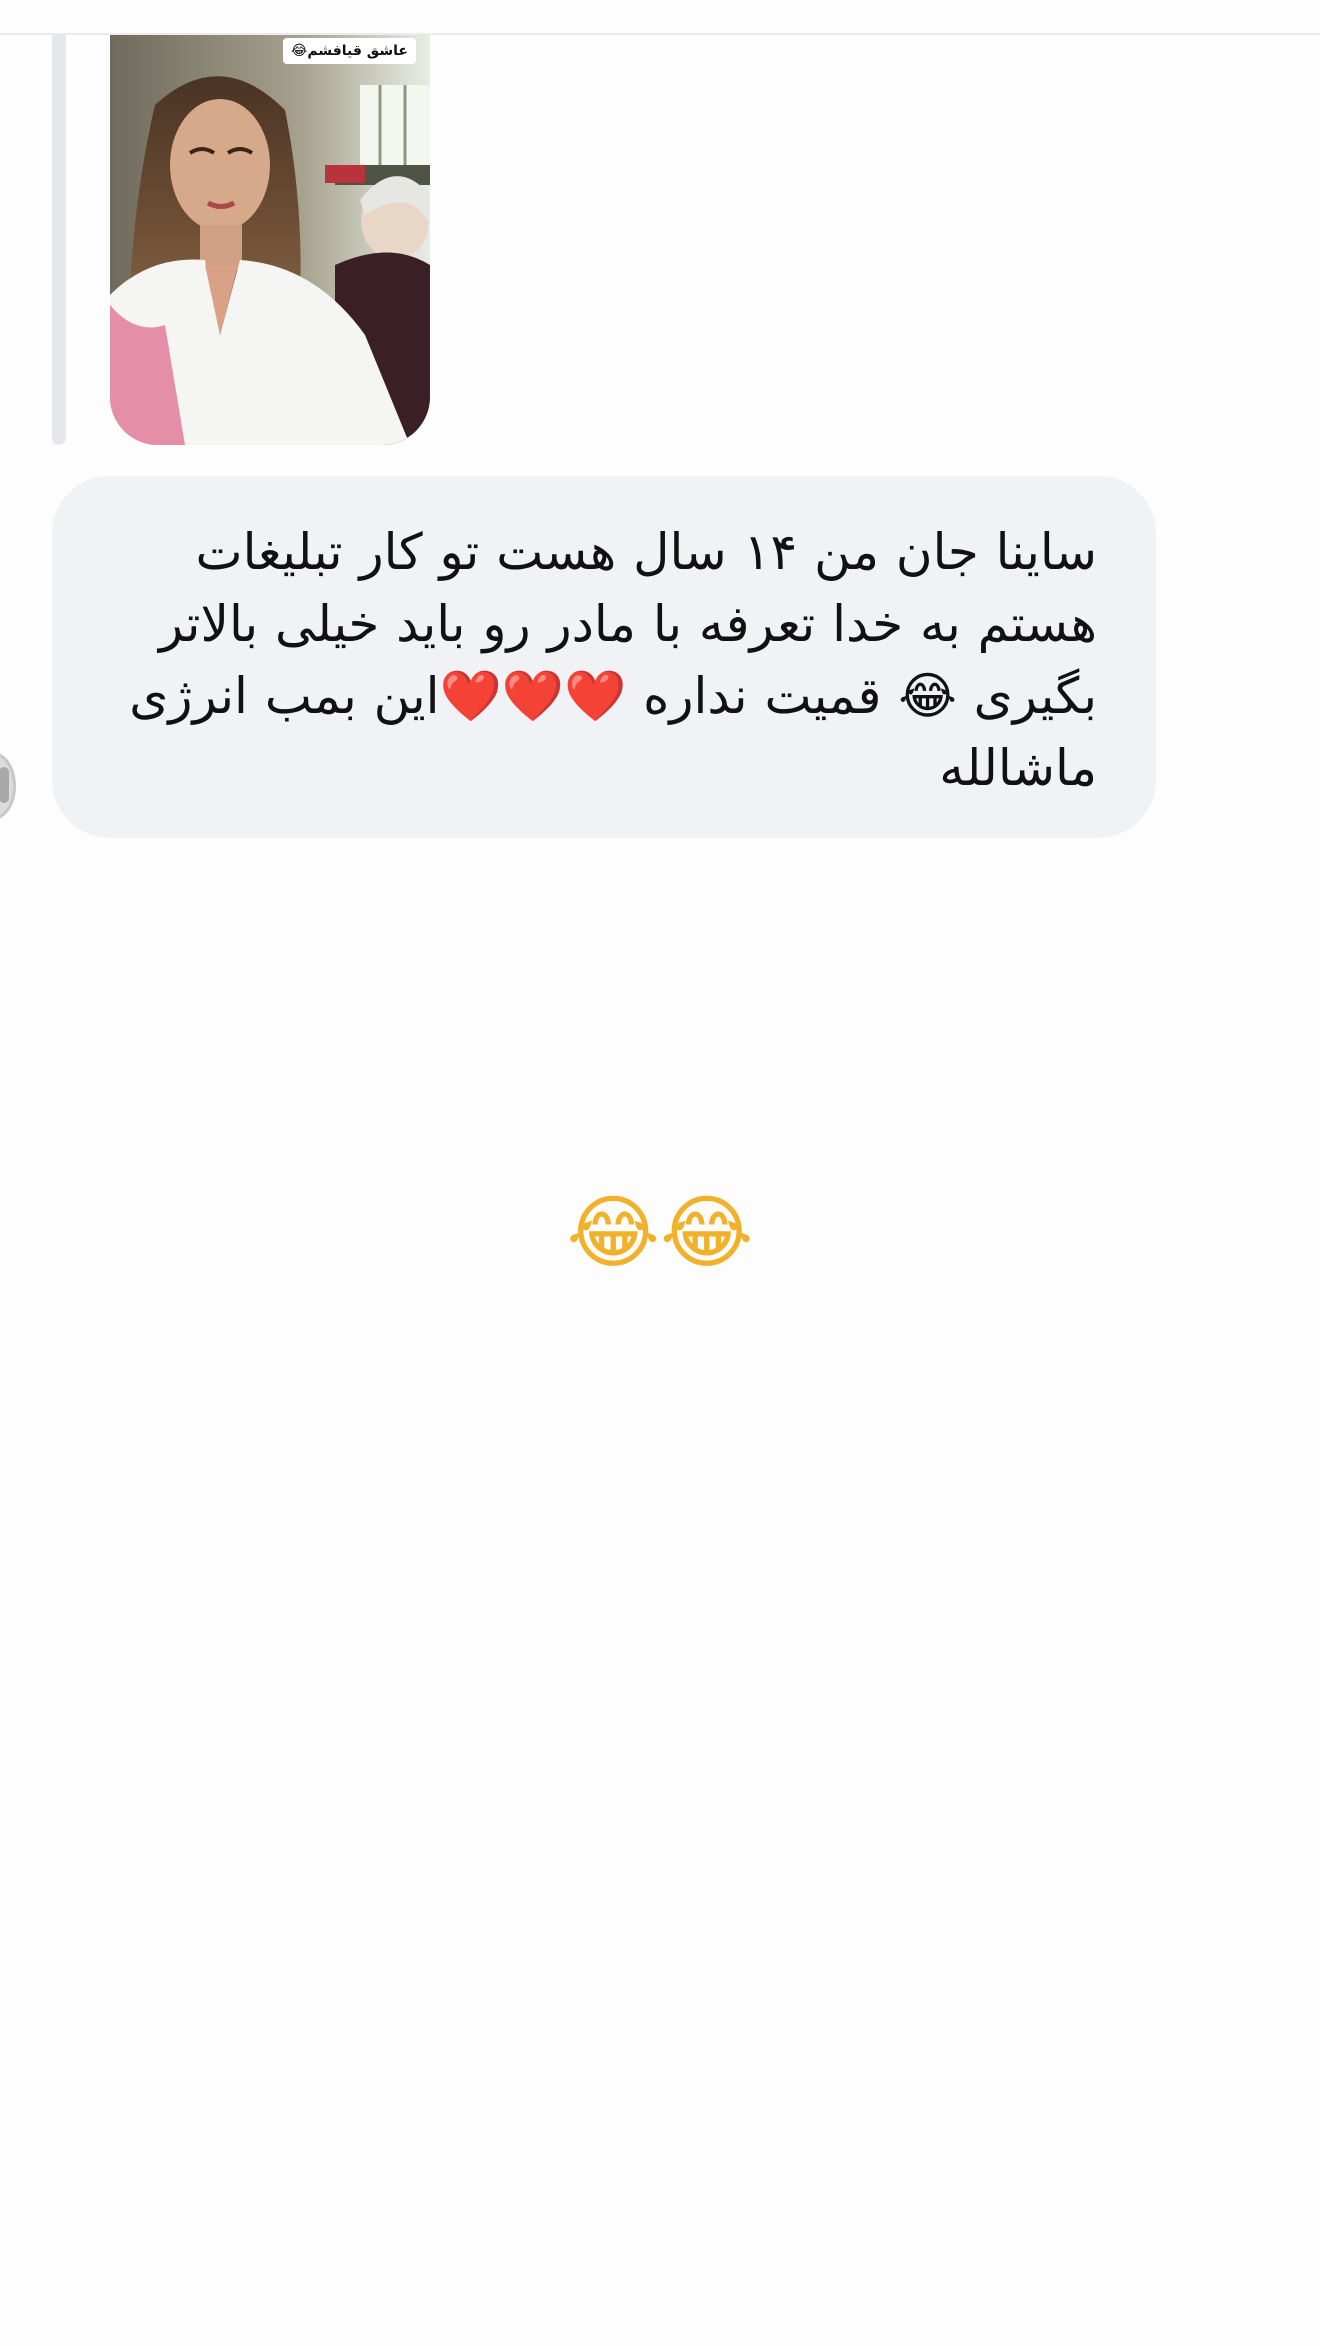  I want to click on reply-indicator-bar, so click(59, 240).